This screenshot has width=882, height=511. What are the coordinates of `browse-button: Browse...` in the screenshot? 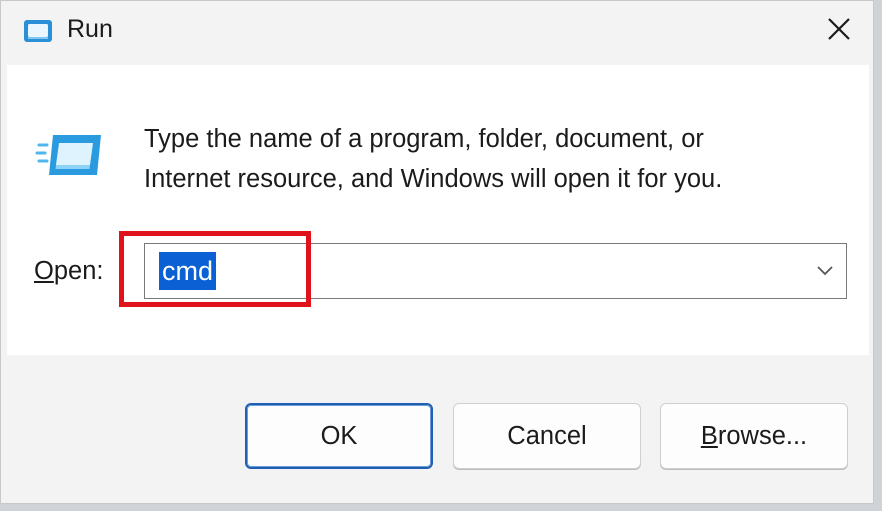 It's located at (754, 436).